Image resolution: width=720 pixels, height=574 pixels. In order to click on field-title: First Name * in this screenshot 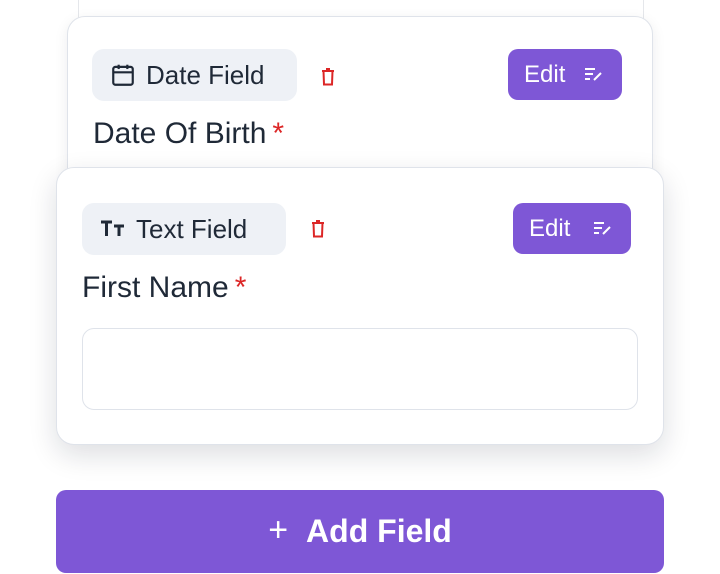, I will do `click(164, 288)`.